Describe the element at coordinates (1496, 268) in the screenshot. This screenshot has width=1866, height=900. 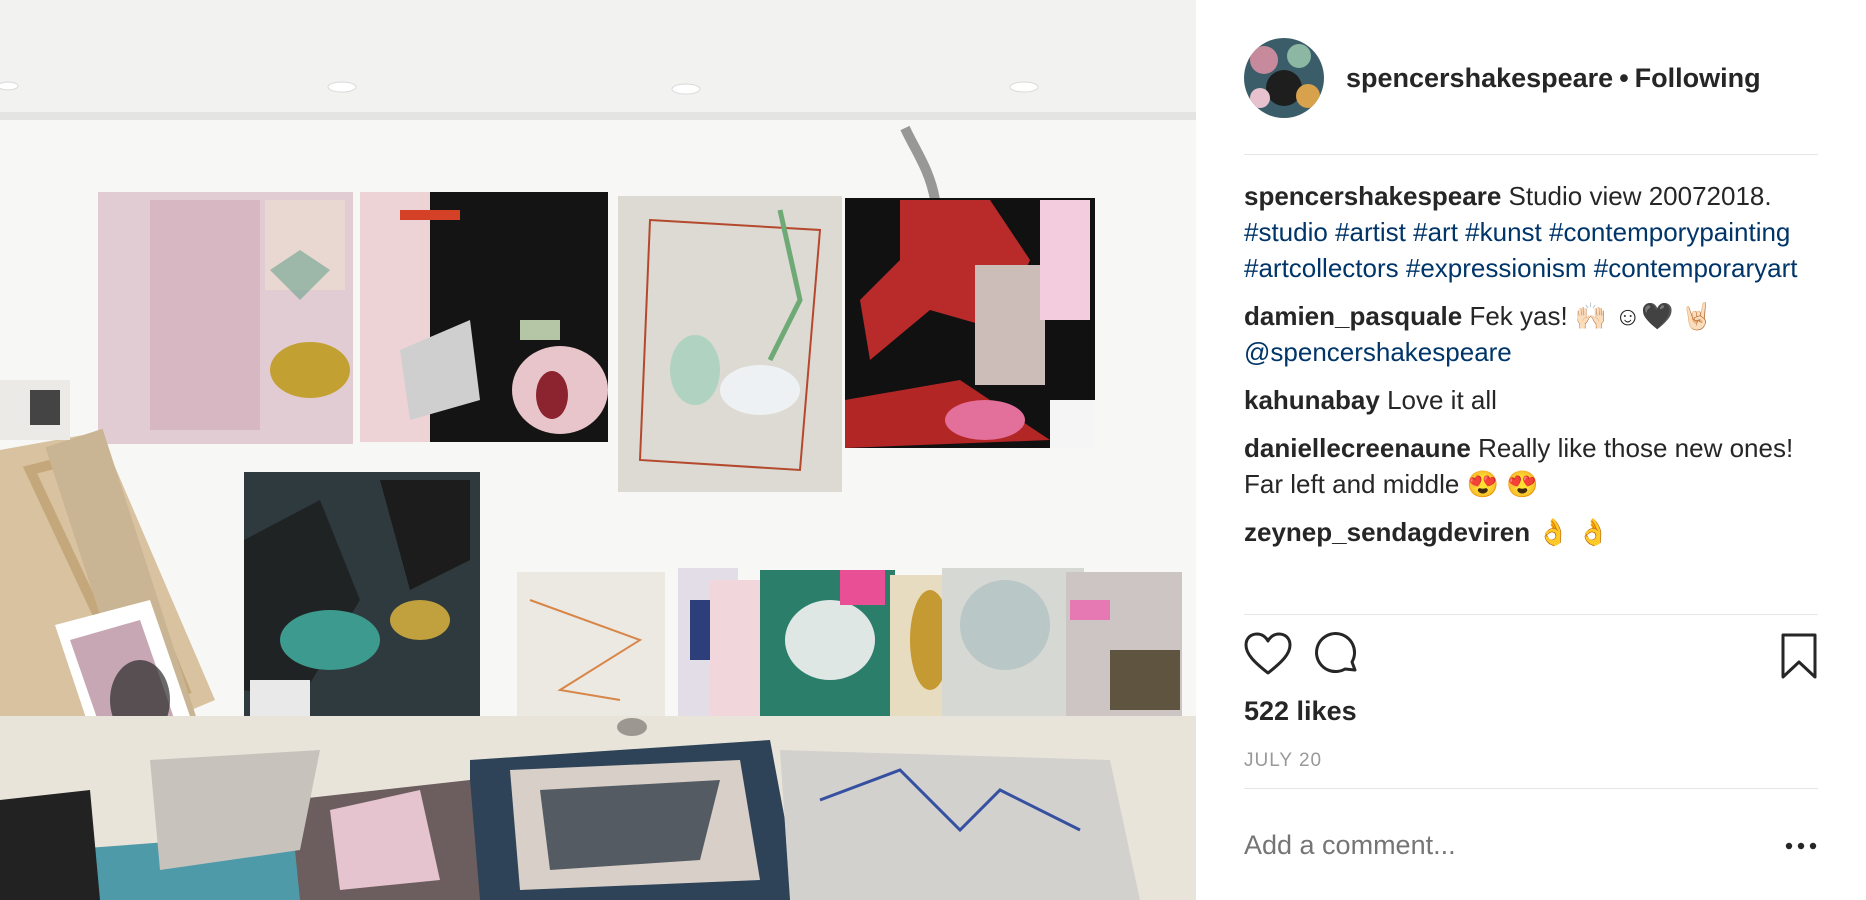
I see `hashtag-link: #expressionism` at that location.